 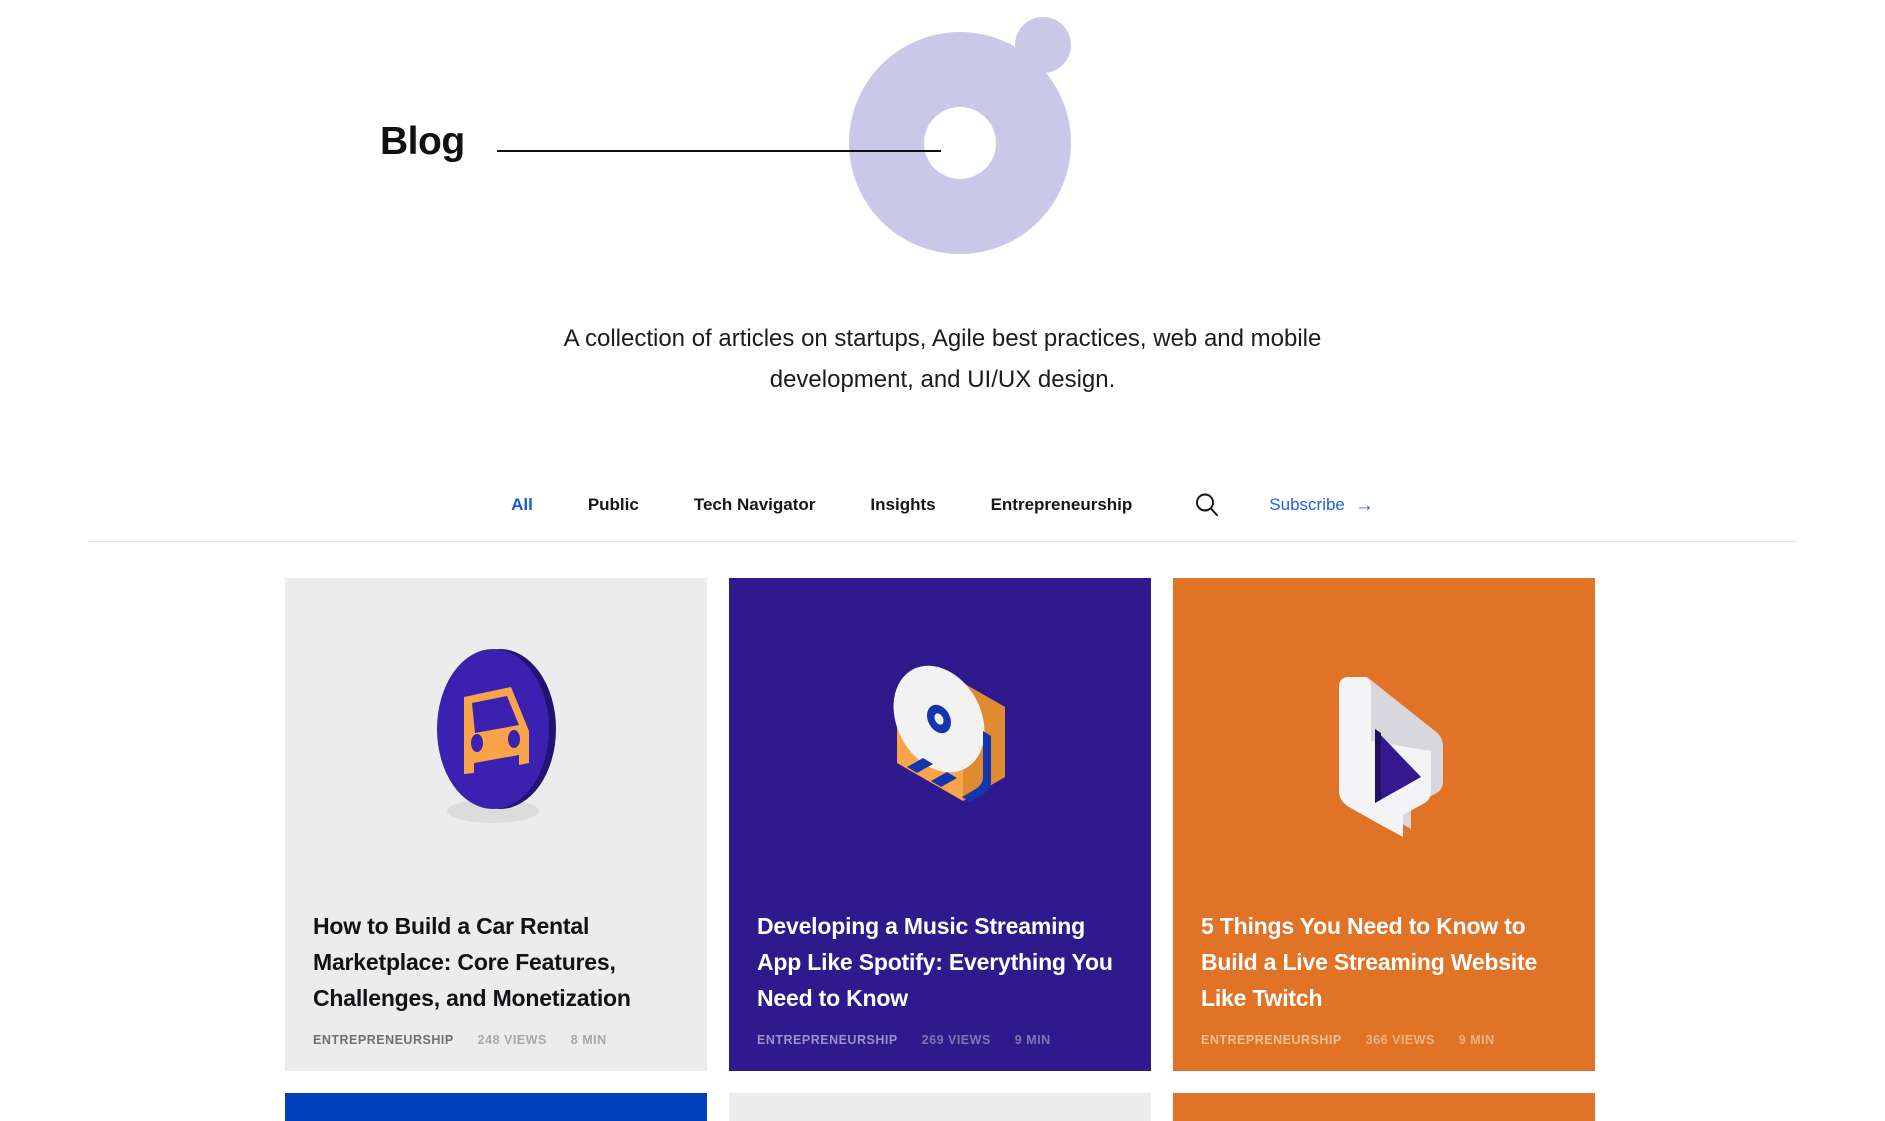 I want to click on decorative-donut-hole, so click(x=960, y=143).